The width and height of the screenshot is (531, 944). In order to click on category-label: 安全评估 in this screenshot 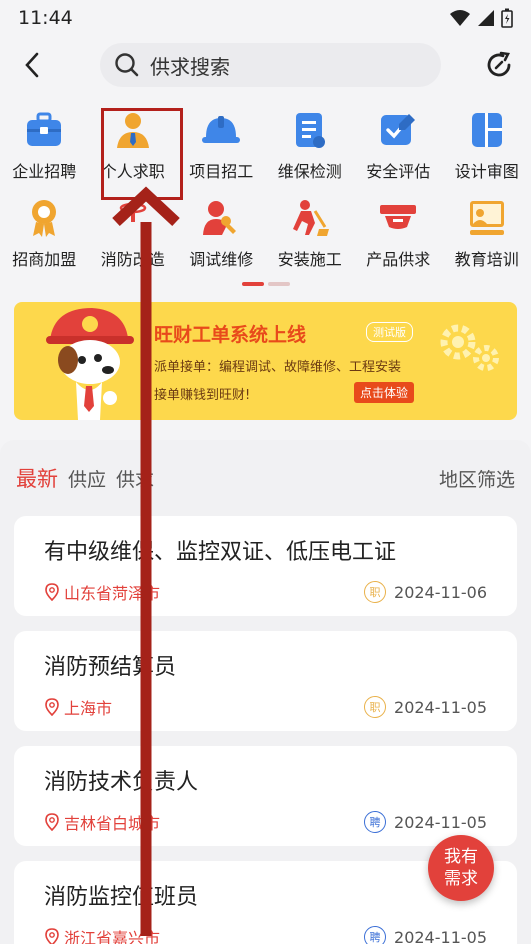, I will do `click(398, 171)`.